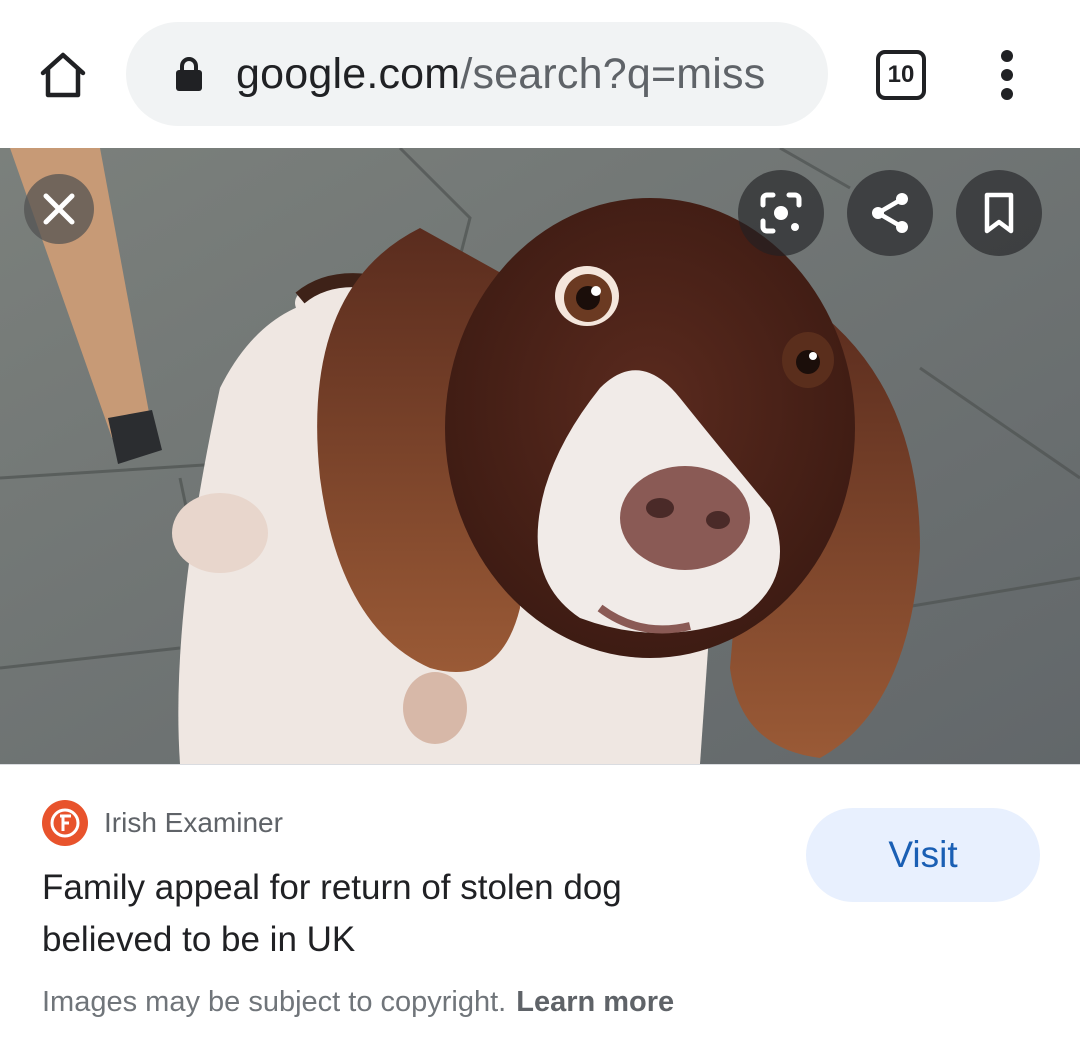 Image resolution: width=1080 pixels, height=1048 pixels. I want to click on share-button, so click(890, 213).